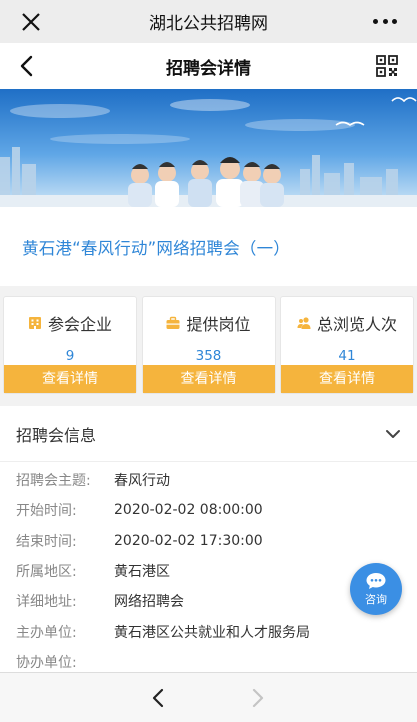 The width and height of the screenshot is (417, 722). Describe the element at coordinates (188, 540) in the screenshot. I see `info-value: 2020-02-02 17:30:00` at that location.